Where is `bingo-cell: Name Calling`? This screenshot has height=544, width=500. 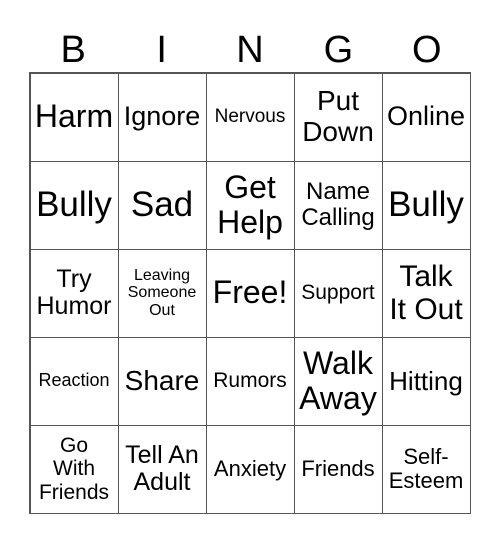
bingo-cell: Name Calling is located at coordinates (338, 205).